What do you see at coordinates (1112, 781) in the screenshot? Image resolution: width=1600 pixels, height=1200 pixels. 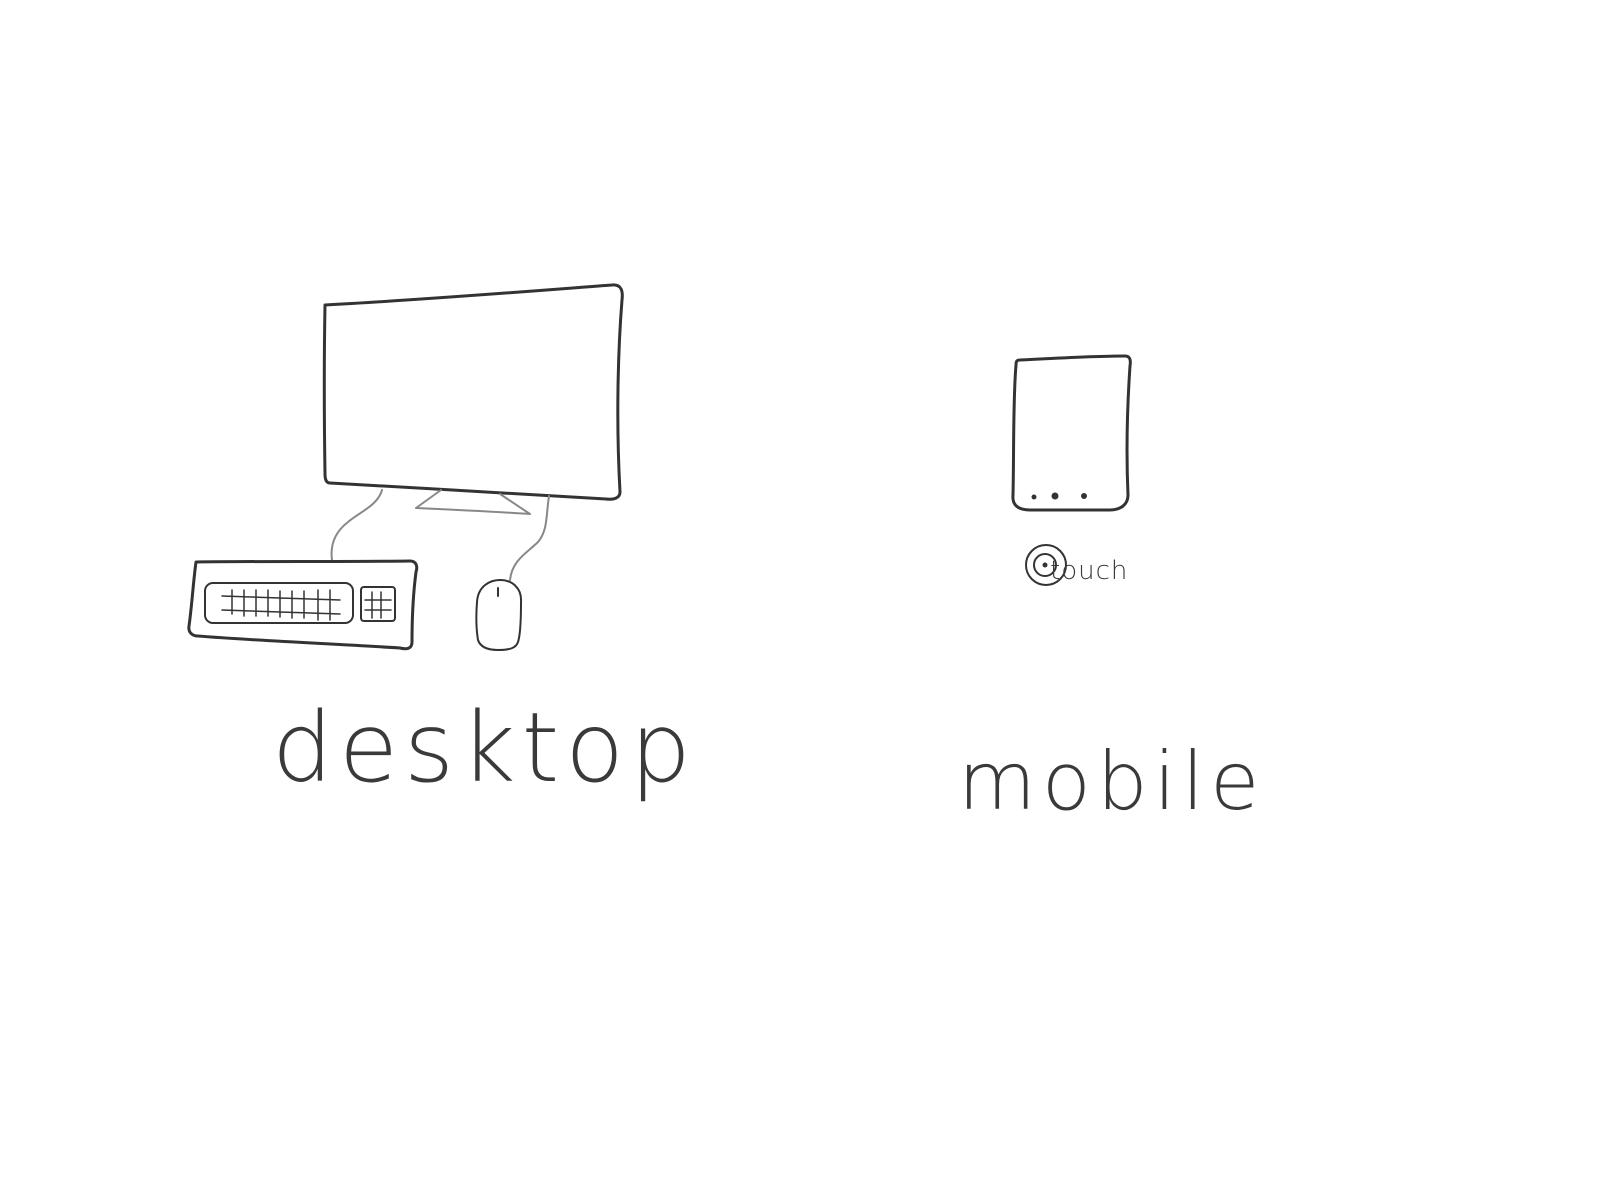 I see `mobile-caption: mobile` at bounding box center [1112, 781].